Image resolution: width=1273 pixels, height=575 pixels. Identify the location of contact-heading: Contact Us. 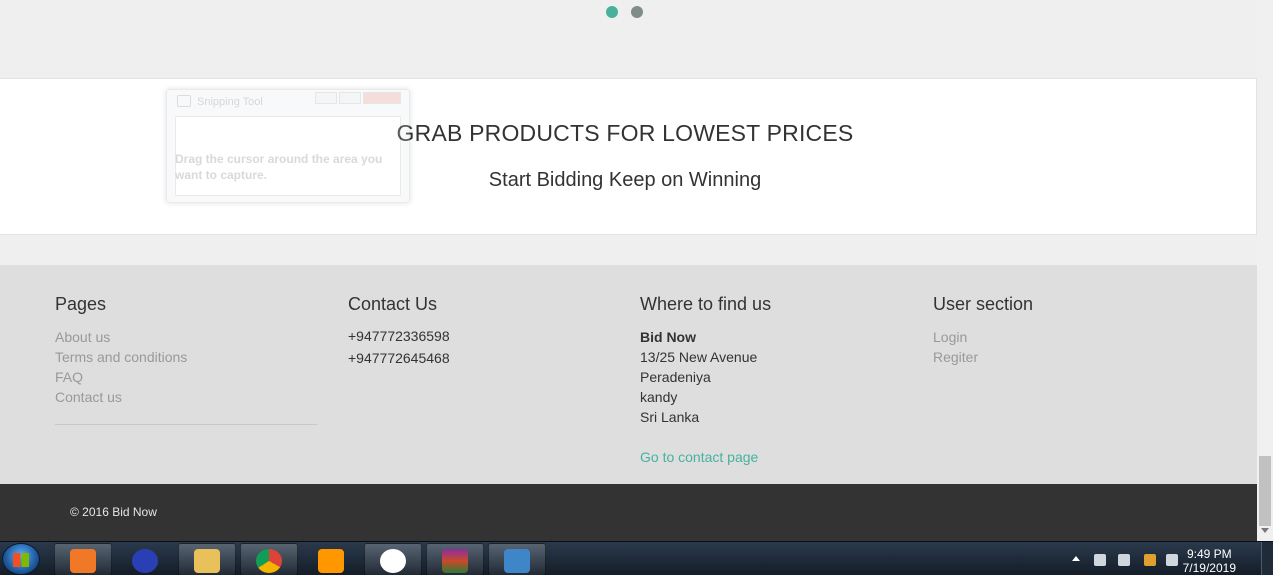
(393, 304).